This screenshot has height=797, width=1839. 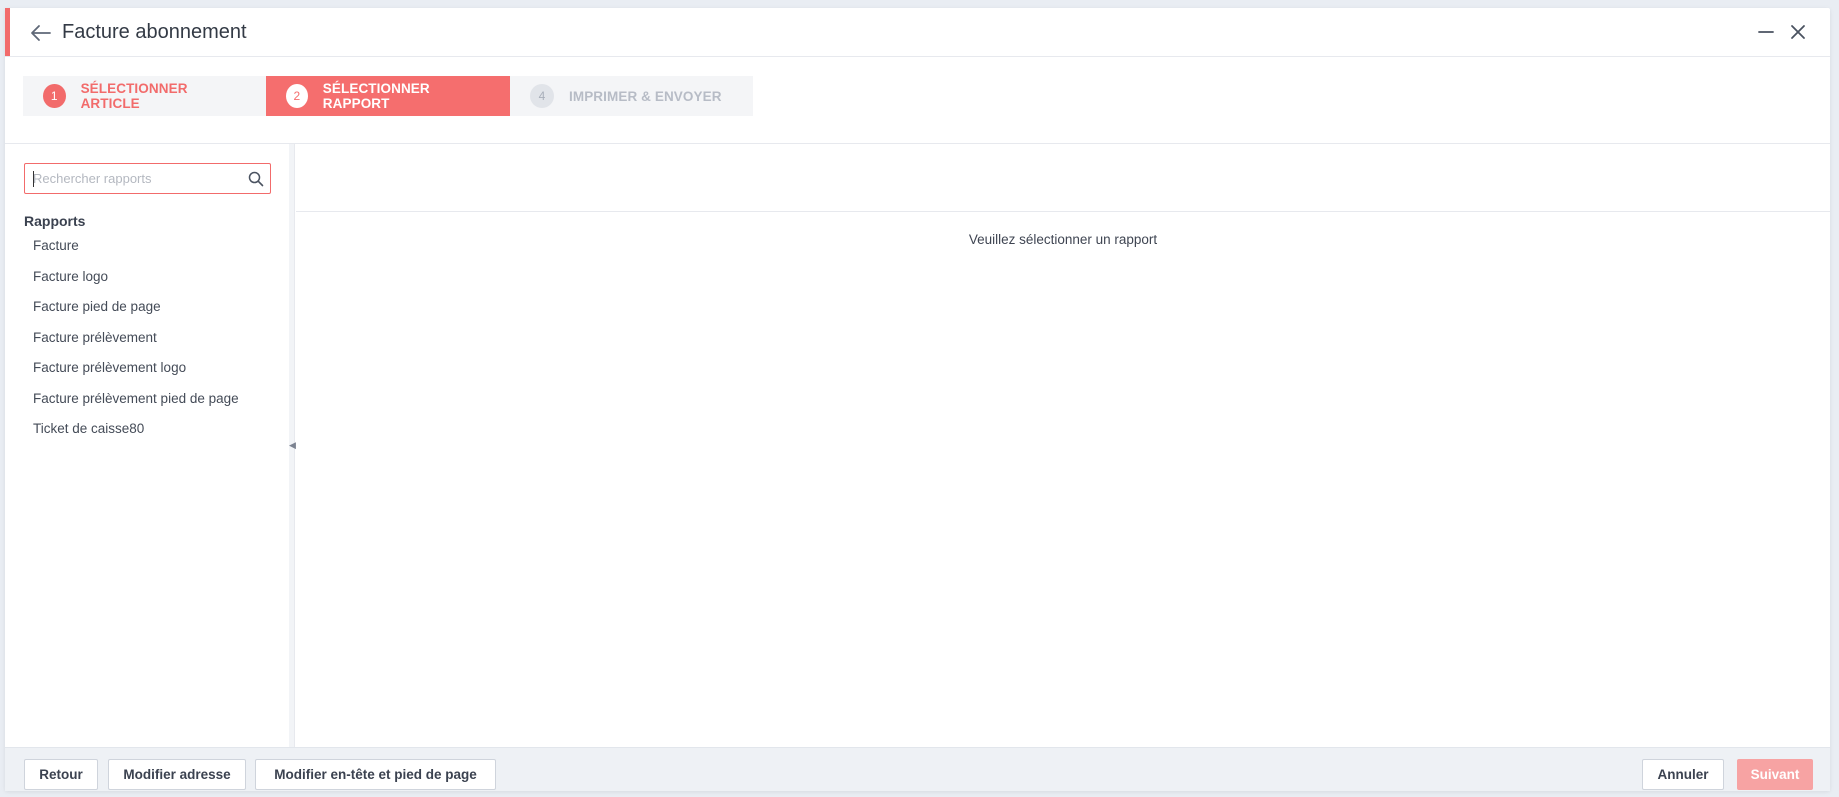 I want to click on cancel-button: Annuler, so click(x=1683, y=774).